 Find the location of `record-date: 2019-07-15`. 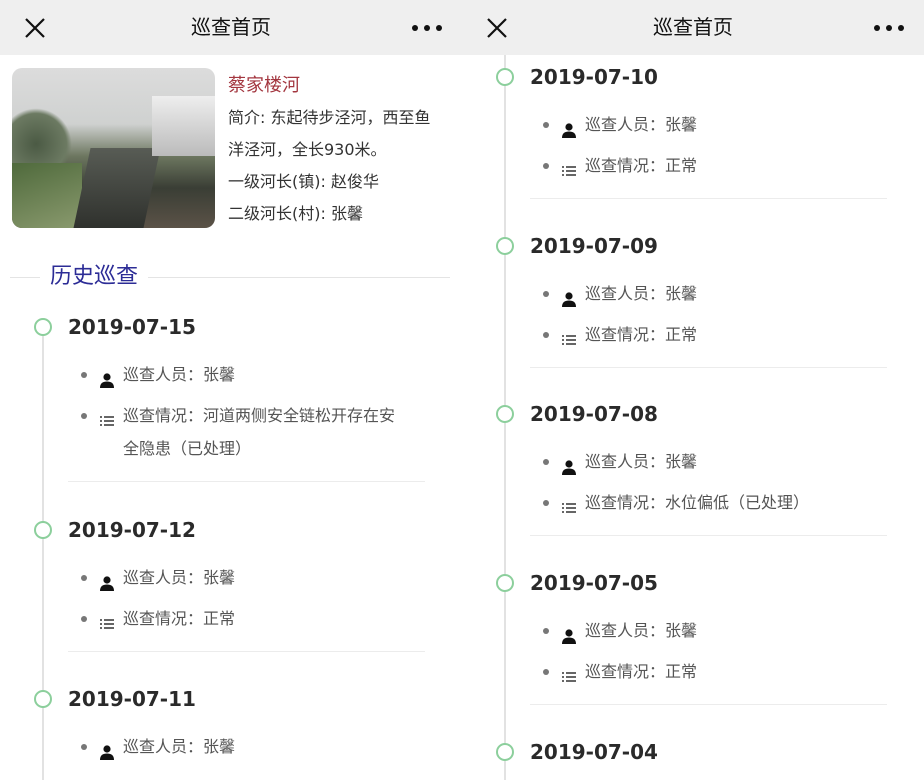

record-date: 2019-07-15 is located at coordinates (132, 327).